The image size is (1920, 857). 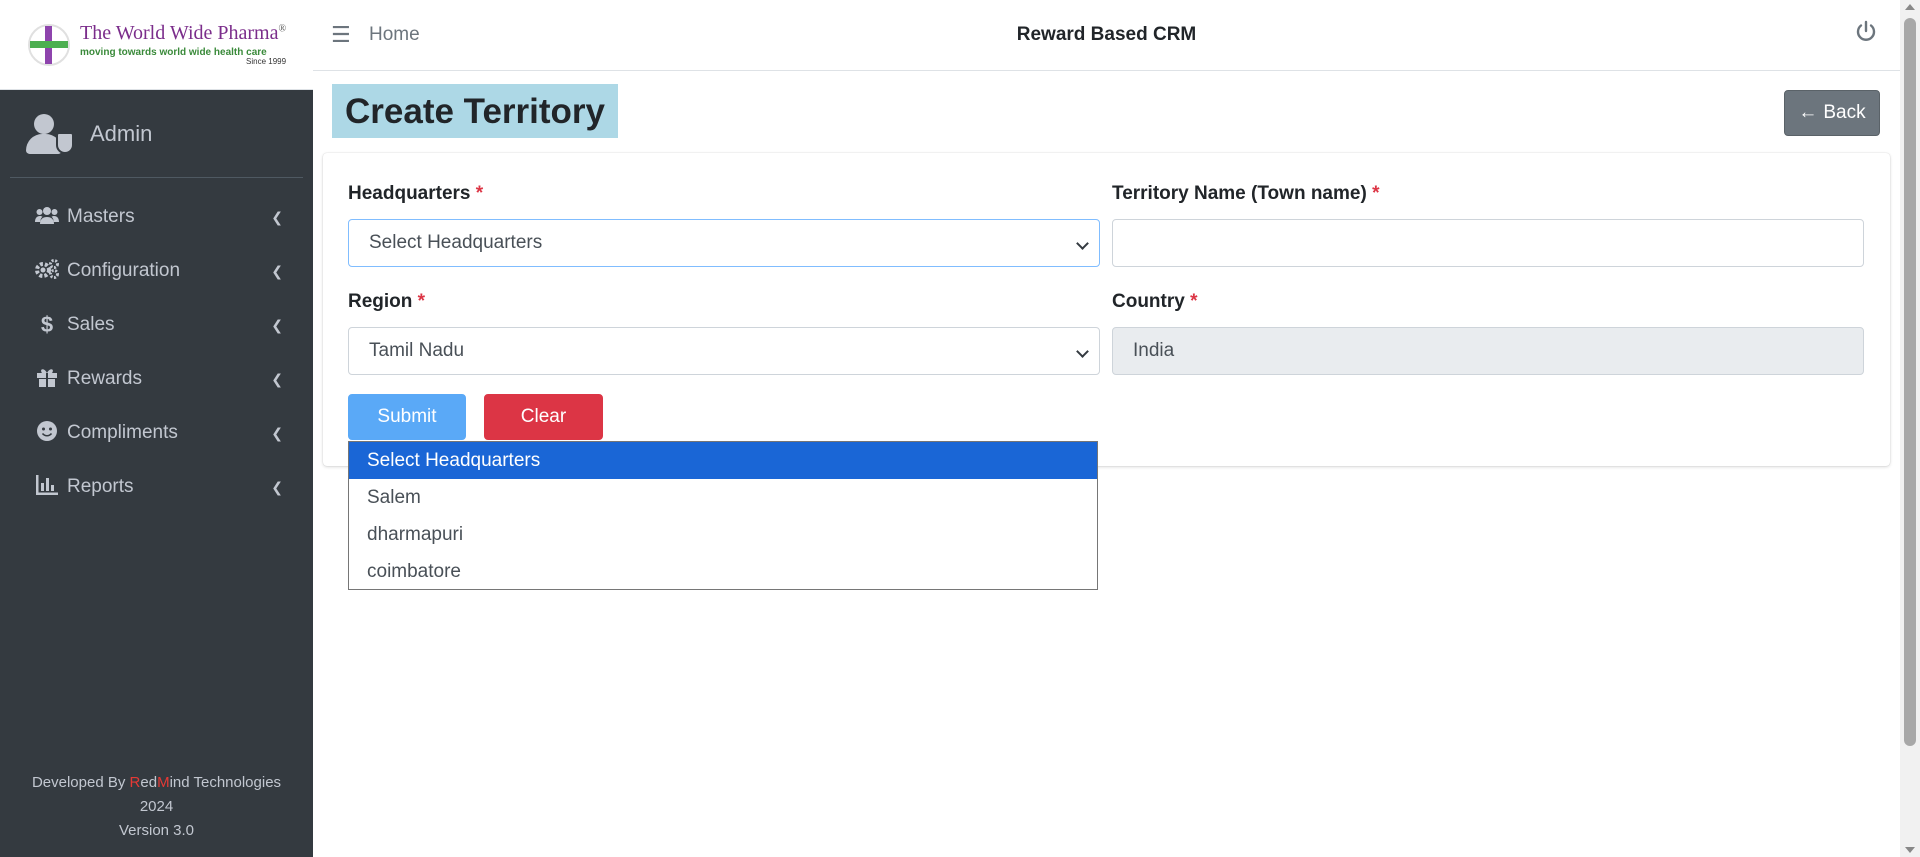 What do you see at coordinates (1488, 351) in the screenshot?
I see `country-input: India` at bounding box center [1488, 351].